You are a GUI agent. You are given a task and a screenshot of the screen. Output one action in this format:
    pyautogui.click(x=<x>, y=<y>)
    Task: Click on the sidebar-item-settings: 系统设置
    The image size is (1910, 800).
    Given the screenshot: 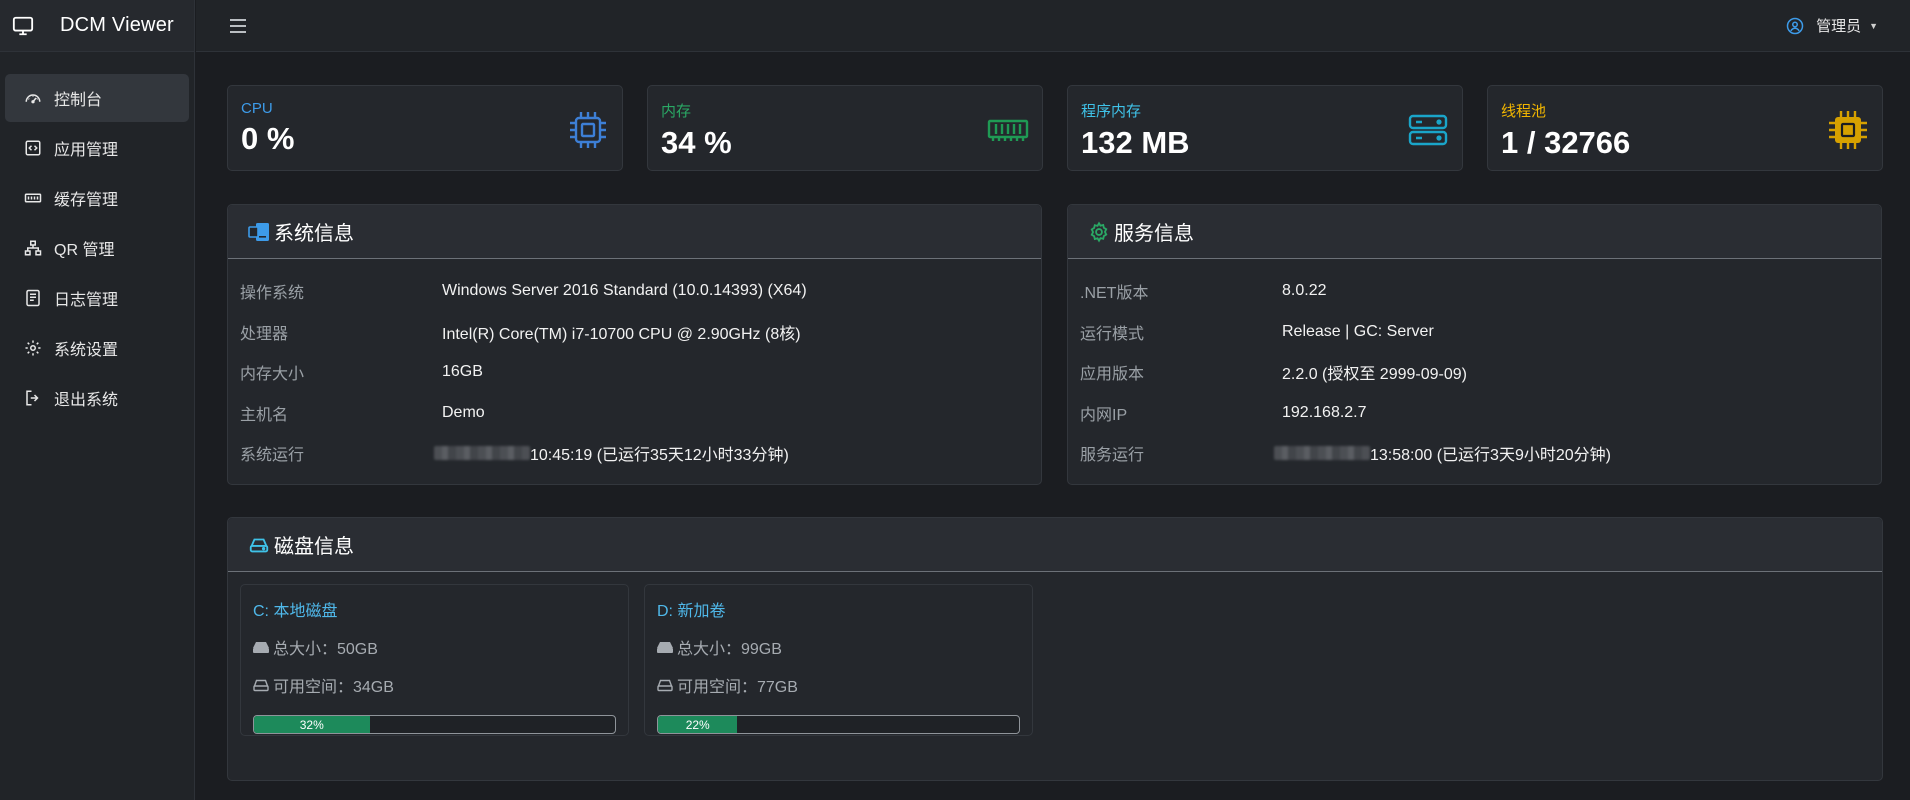 What is the action you would take?
    pyautogui.click(x=97, y=348)
    